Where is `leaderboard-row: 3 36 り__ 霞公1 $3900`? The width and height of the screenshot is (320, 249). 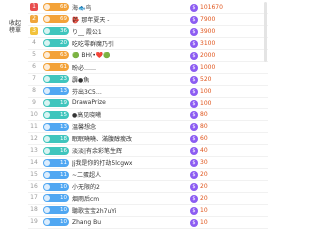 leaderboard-row: 3 36 り__ 霞公1 $3900 is located at coordinates (148, 32).